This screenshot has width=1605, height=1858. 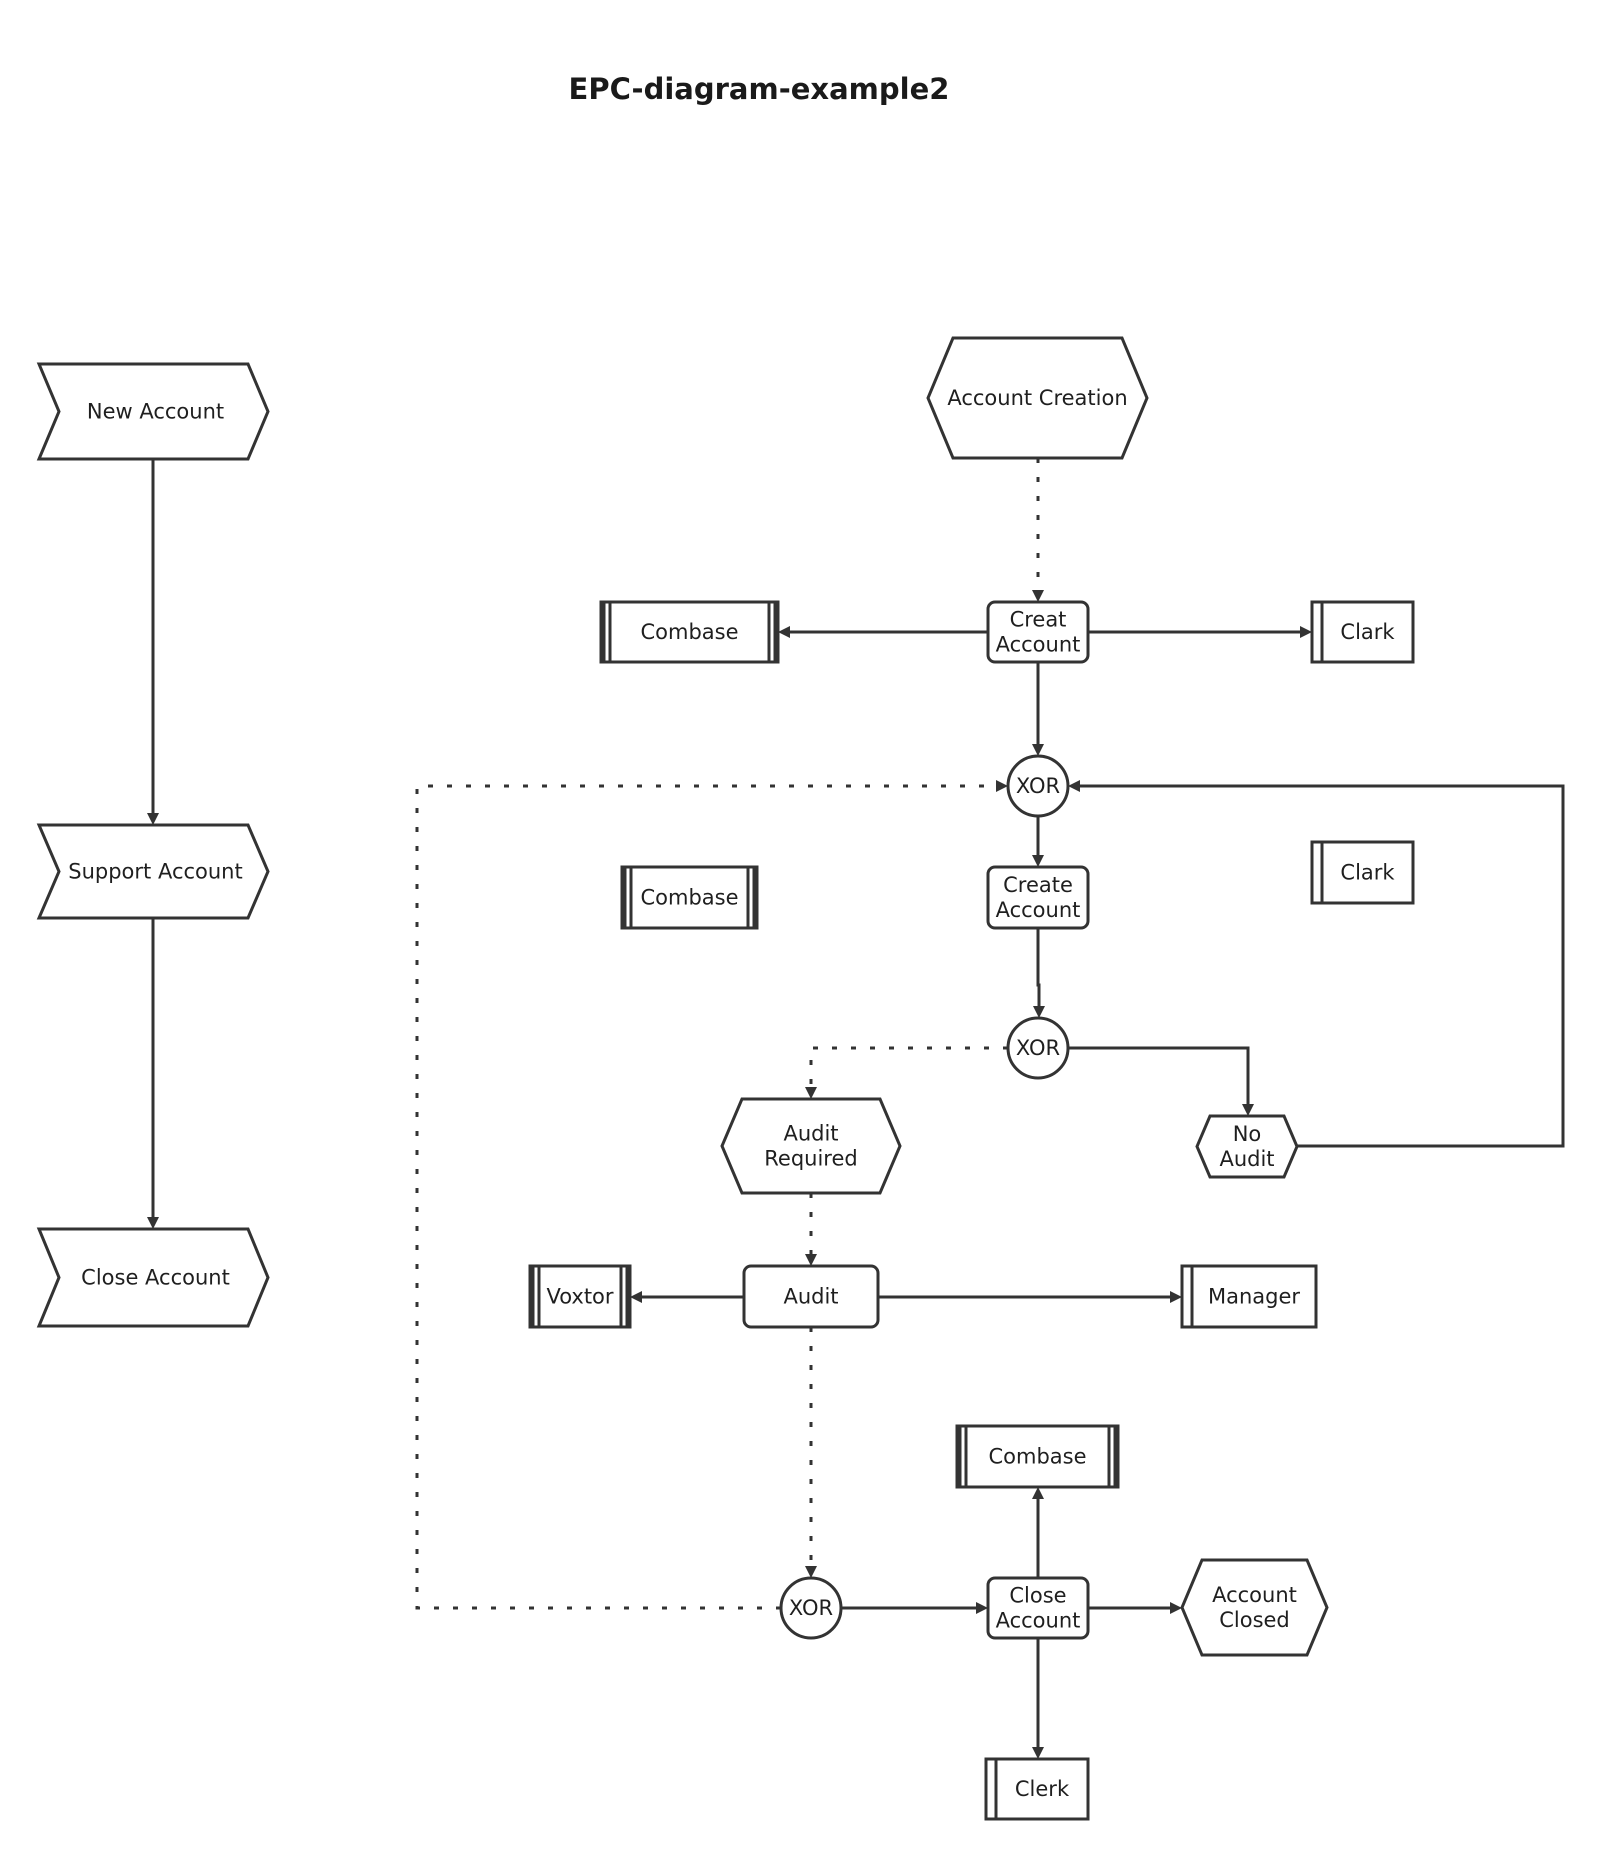 I want to click on node-label: Clerk, so click(x=1042, y=1789).